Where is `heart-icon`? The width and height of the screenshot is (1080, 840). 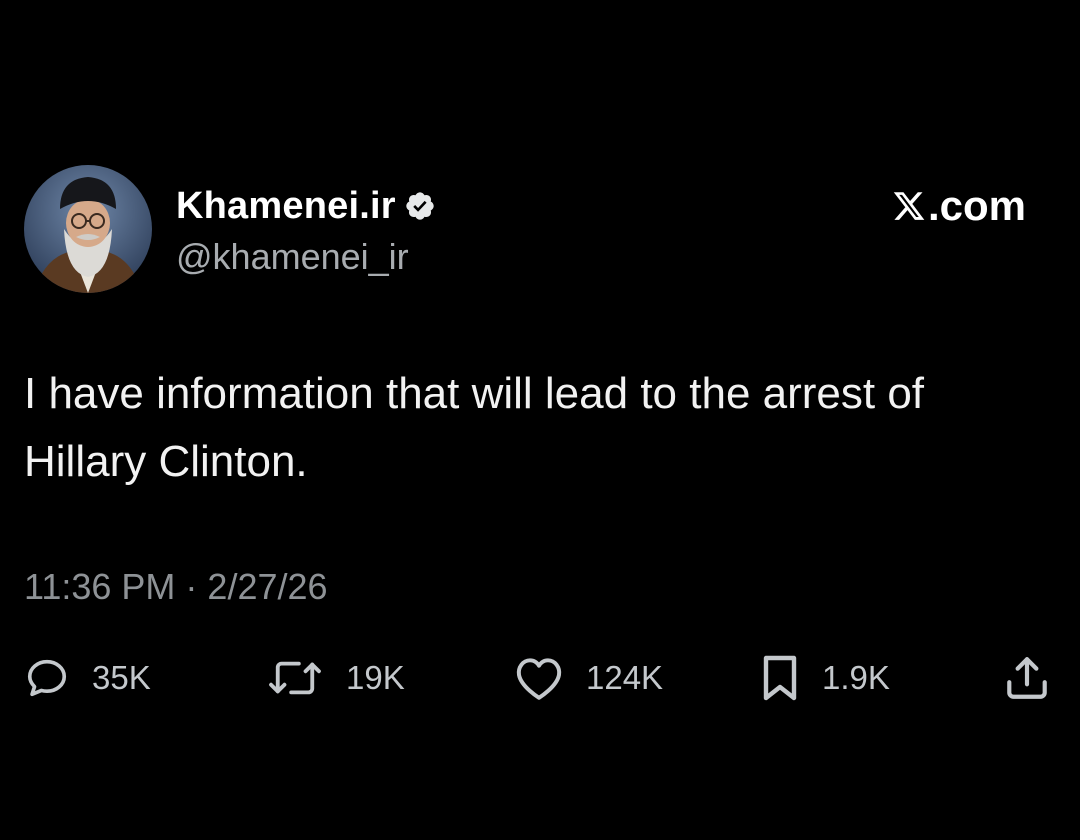
heart-icon is located at coordinates (539, 678).